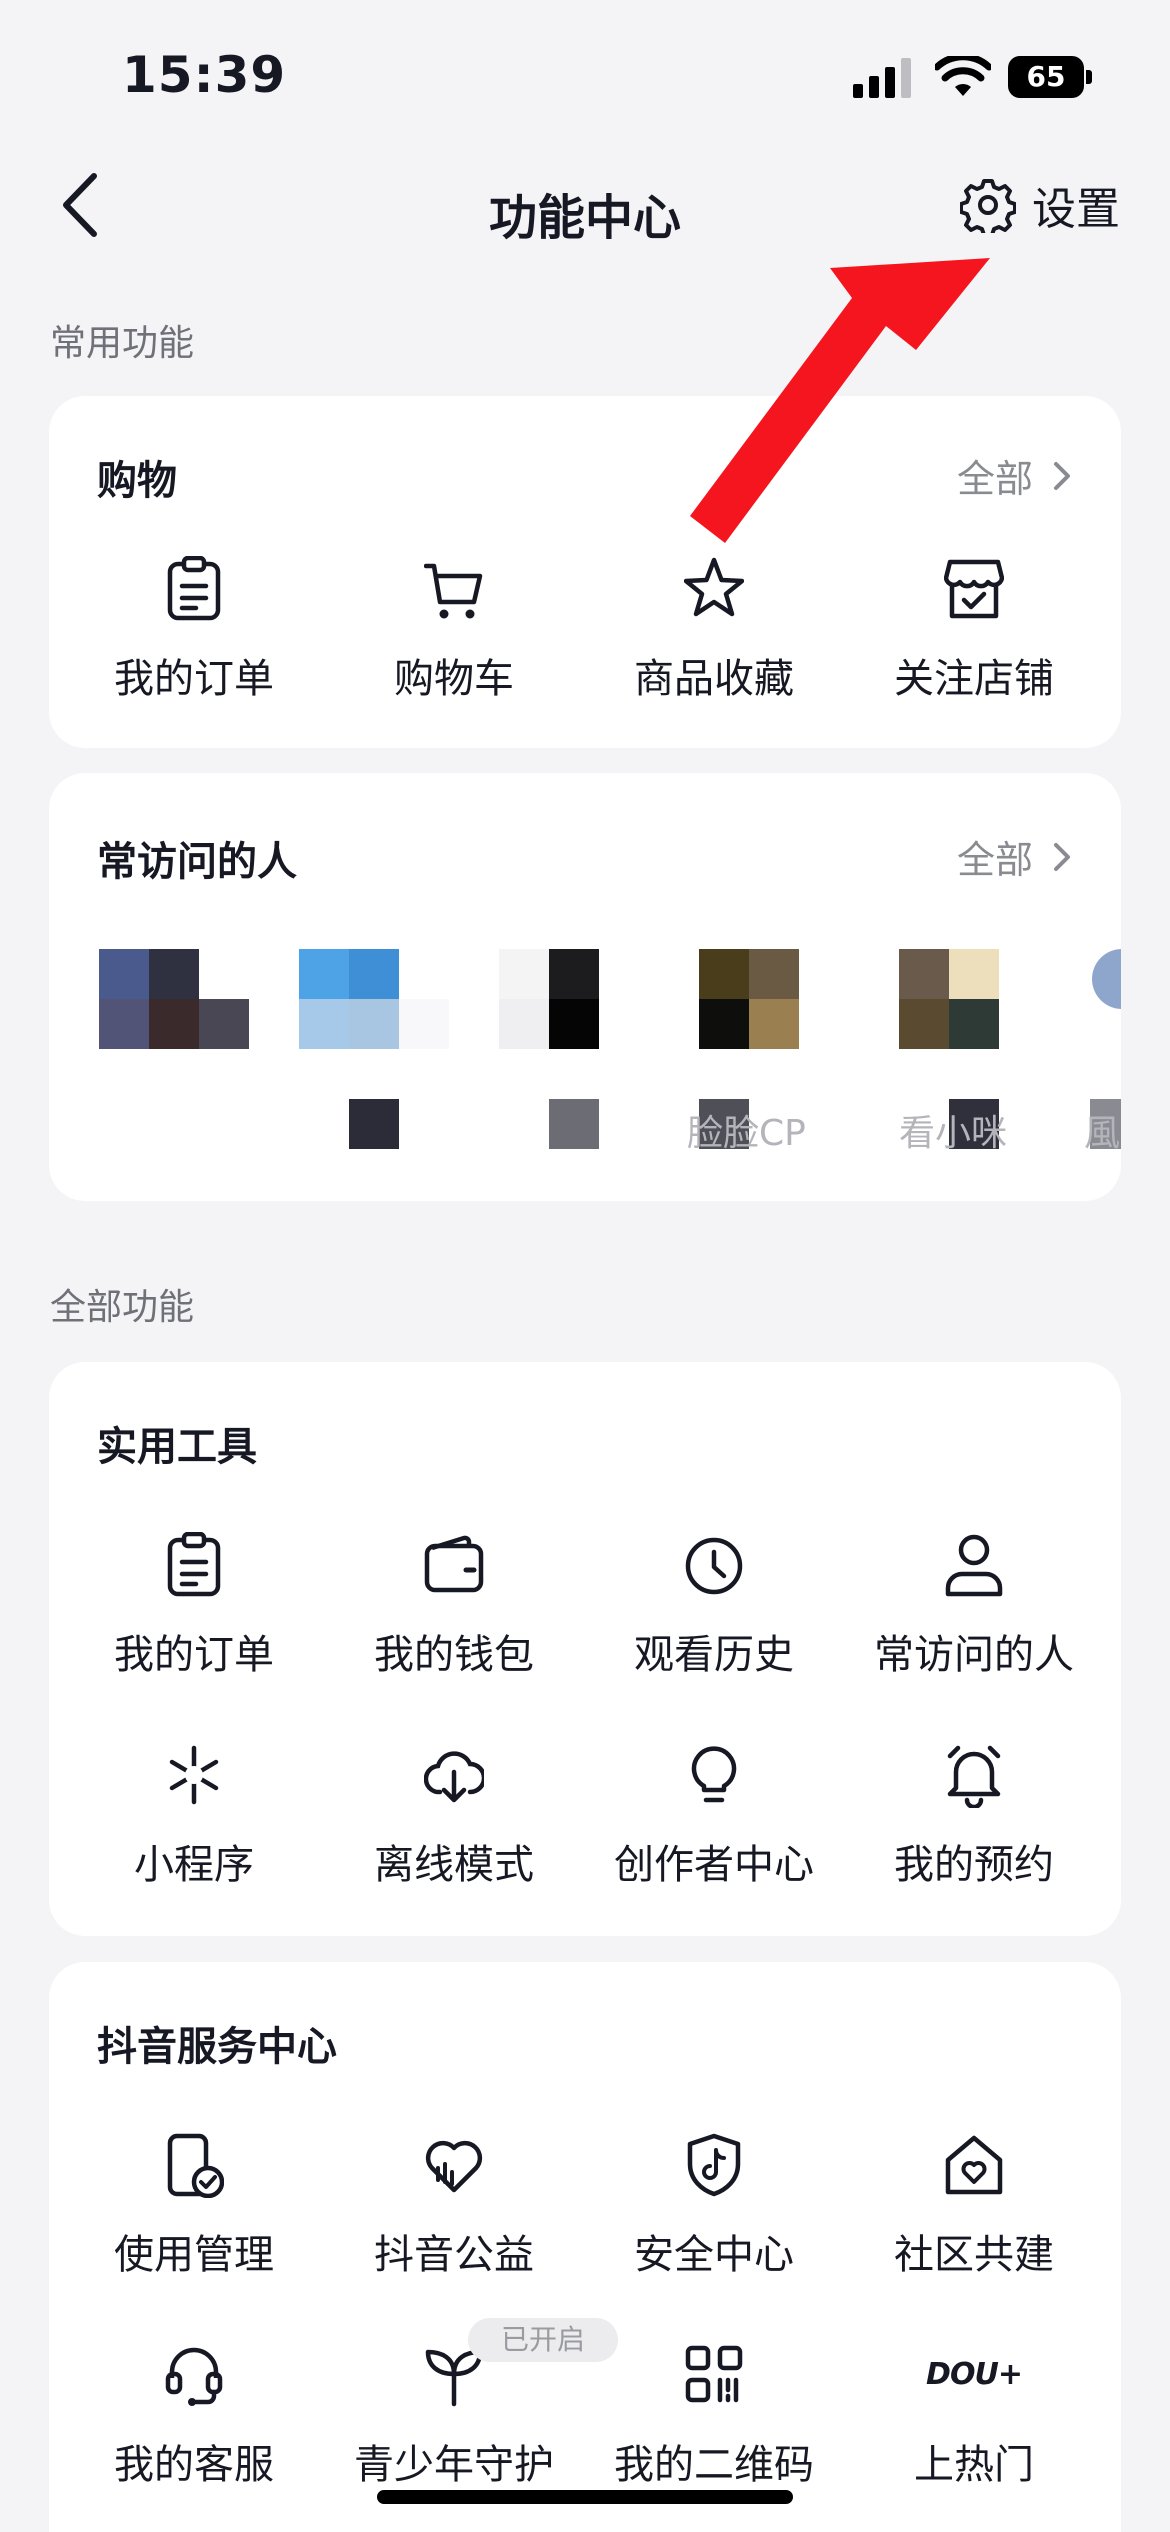 Image resolution: width=1170 pixels, height=2532 pixels. I want to click on service-security-center: 安全中心, so click(714, 2217).